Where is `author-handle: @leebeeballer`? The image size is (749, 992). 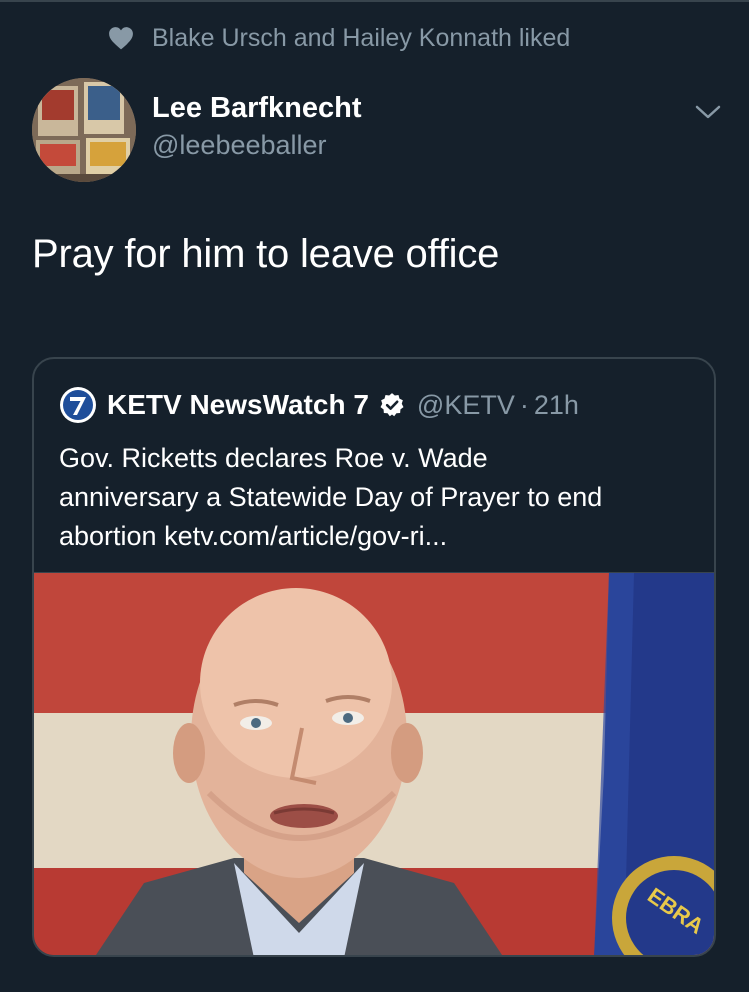
author-handle: @leebeeballer is located at coordinates (239, 145).